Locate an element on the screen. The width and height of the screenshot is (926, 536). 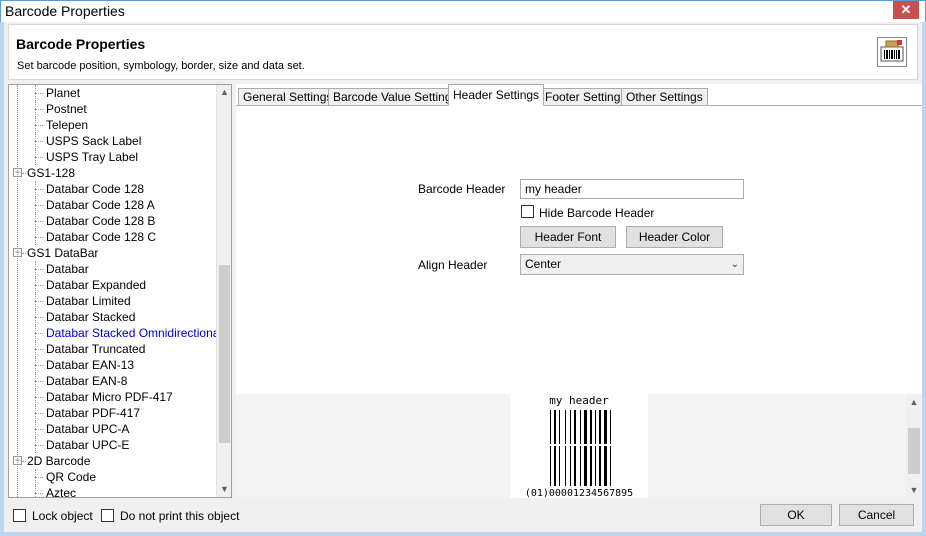
tree-group: GS1-128 is located at coordinates (51, 173).